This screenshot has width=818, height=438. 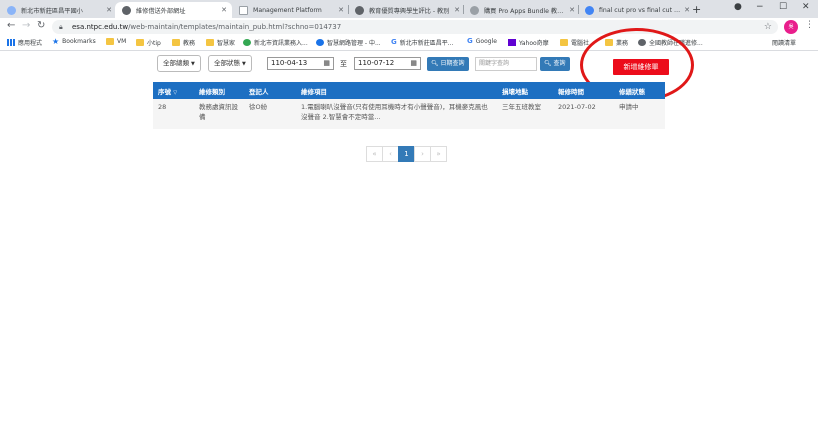 I want to click on s-icon, so click(x=320, y=42).